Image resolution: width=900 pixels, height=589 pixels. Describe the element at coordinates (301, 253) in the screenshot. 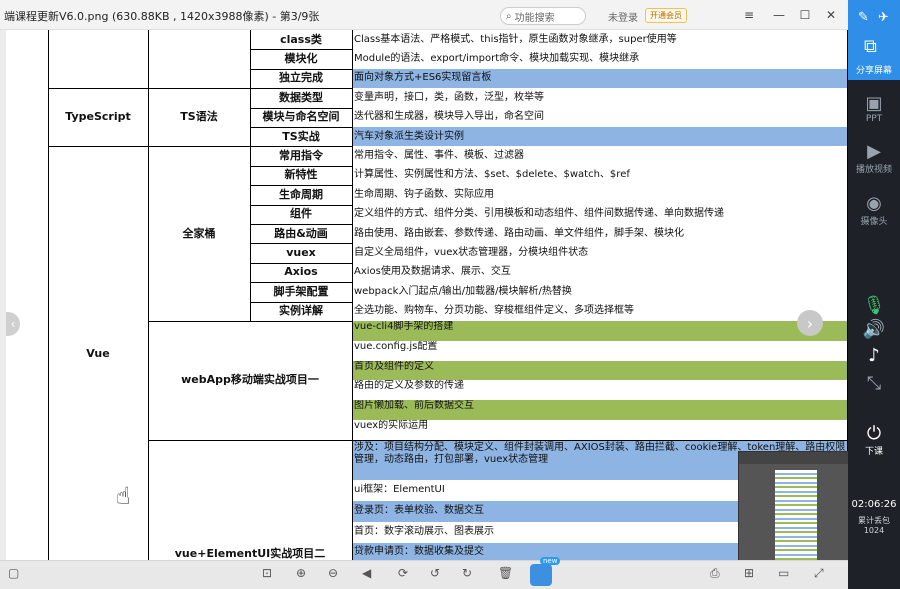

I see `subtopic-cell: vuex` at that location.